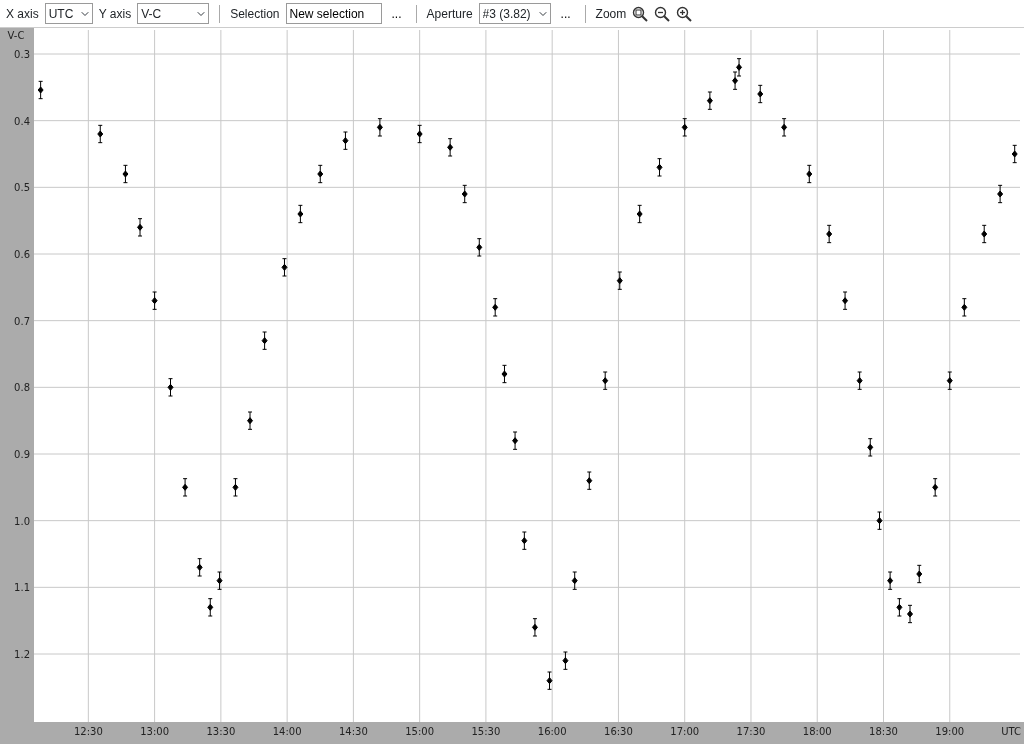 This screenshot has width=1024, height=744. What do you see at coordinates (662, 13) in the screenshot?
I see `zoom-out-icon` at bounding box center [662, 13].